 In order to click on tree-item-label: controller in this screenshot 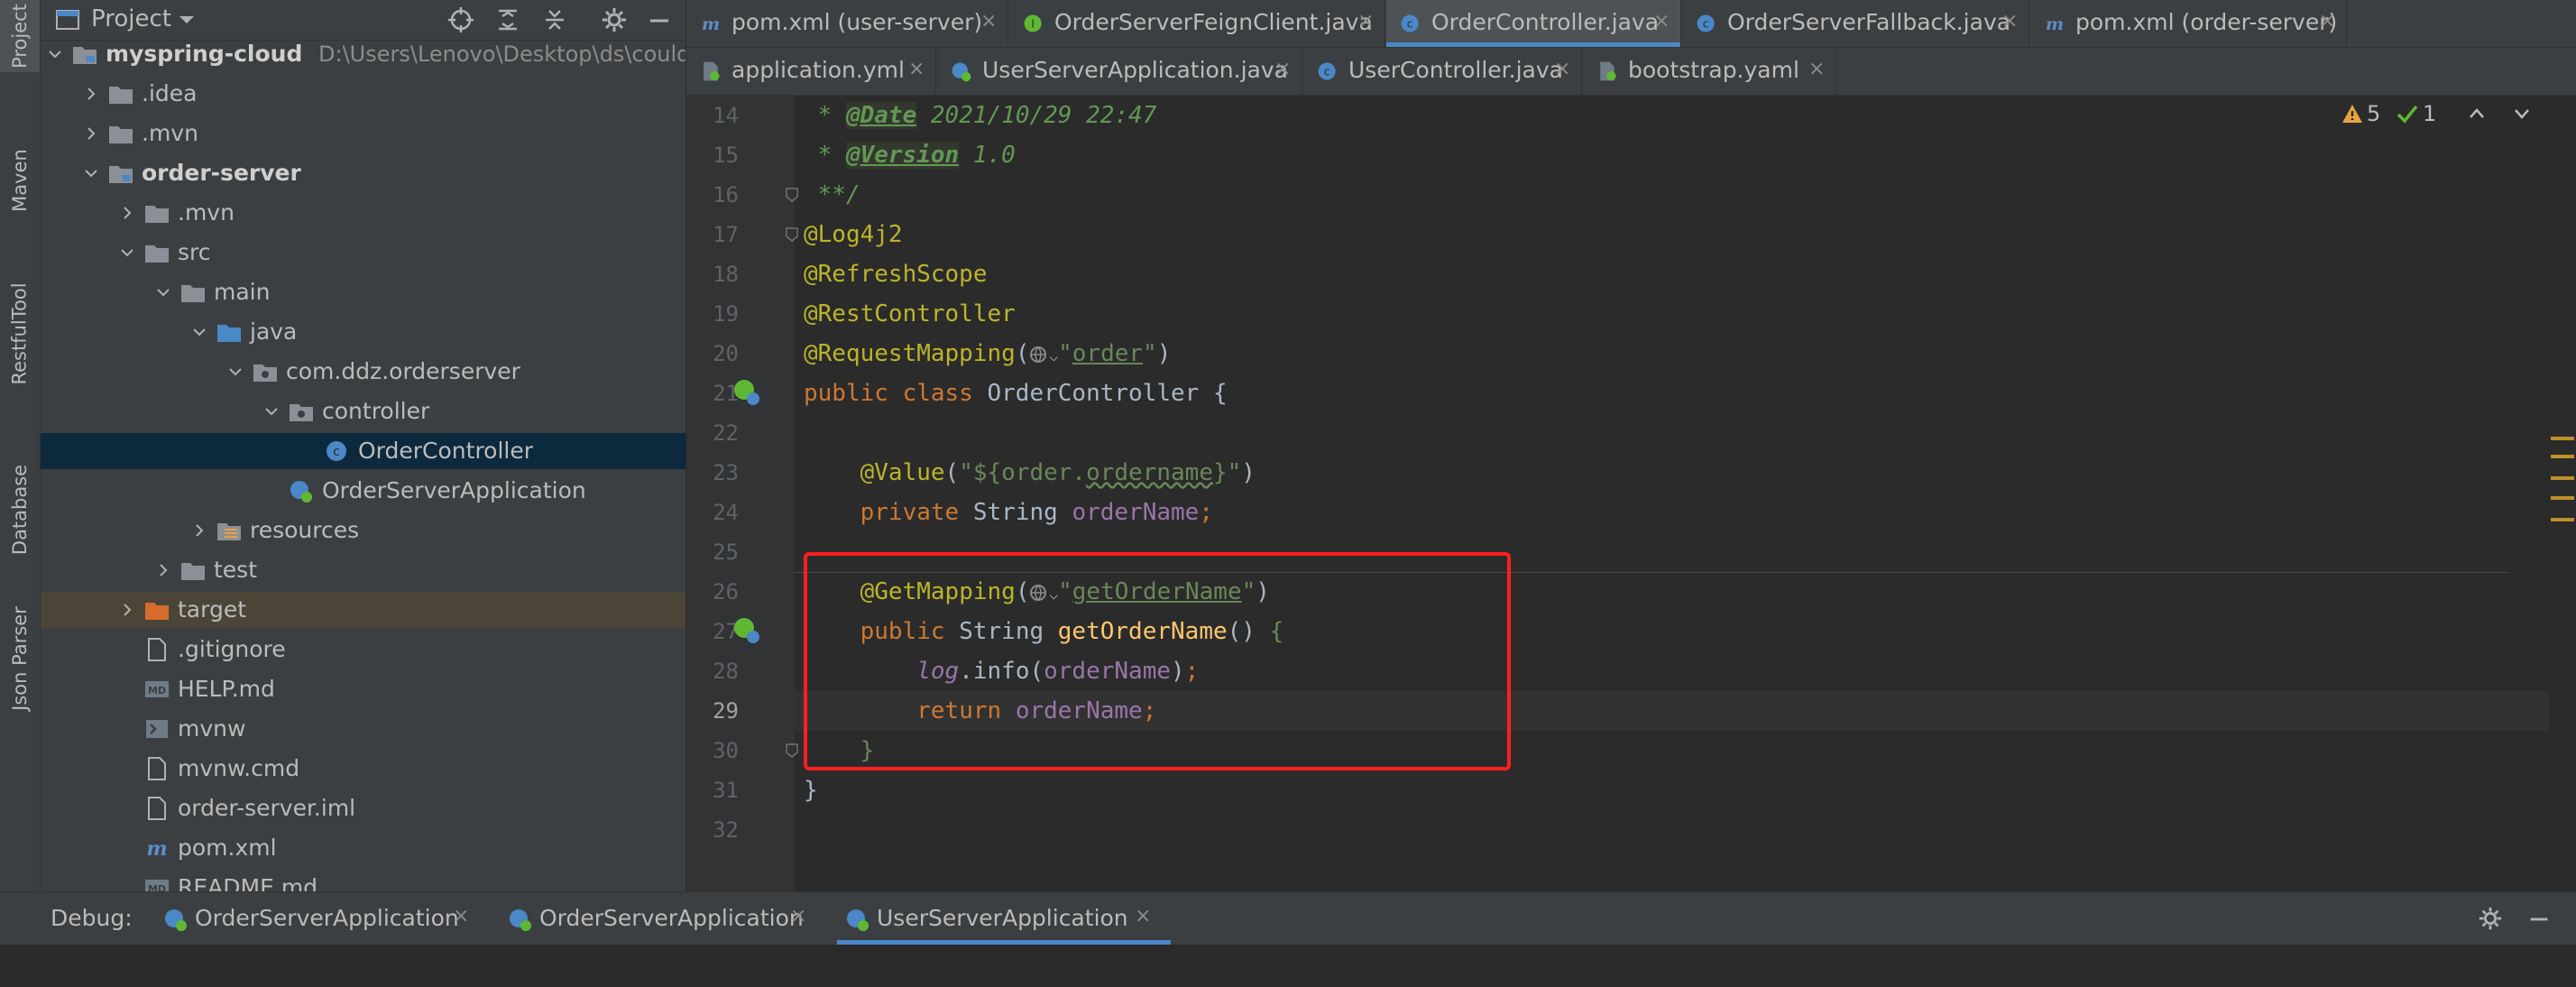, I will do `click(376, 411)`.